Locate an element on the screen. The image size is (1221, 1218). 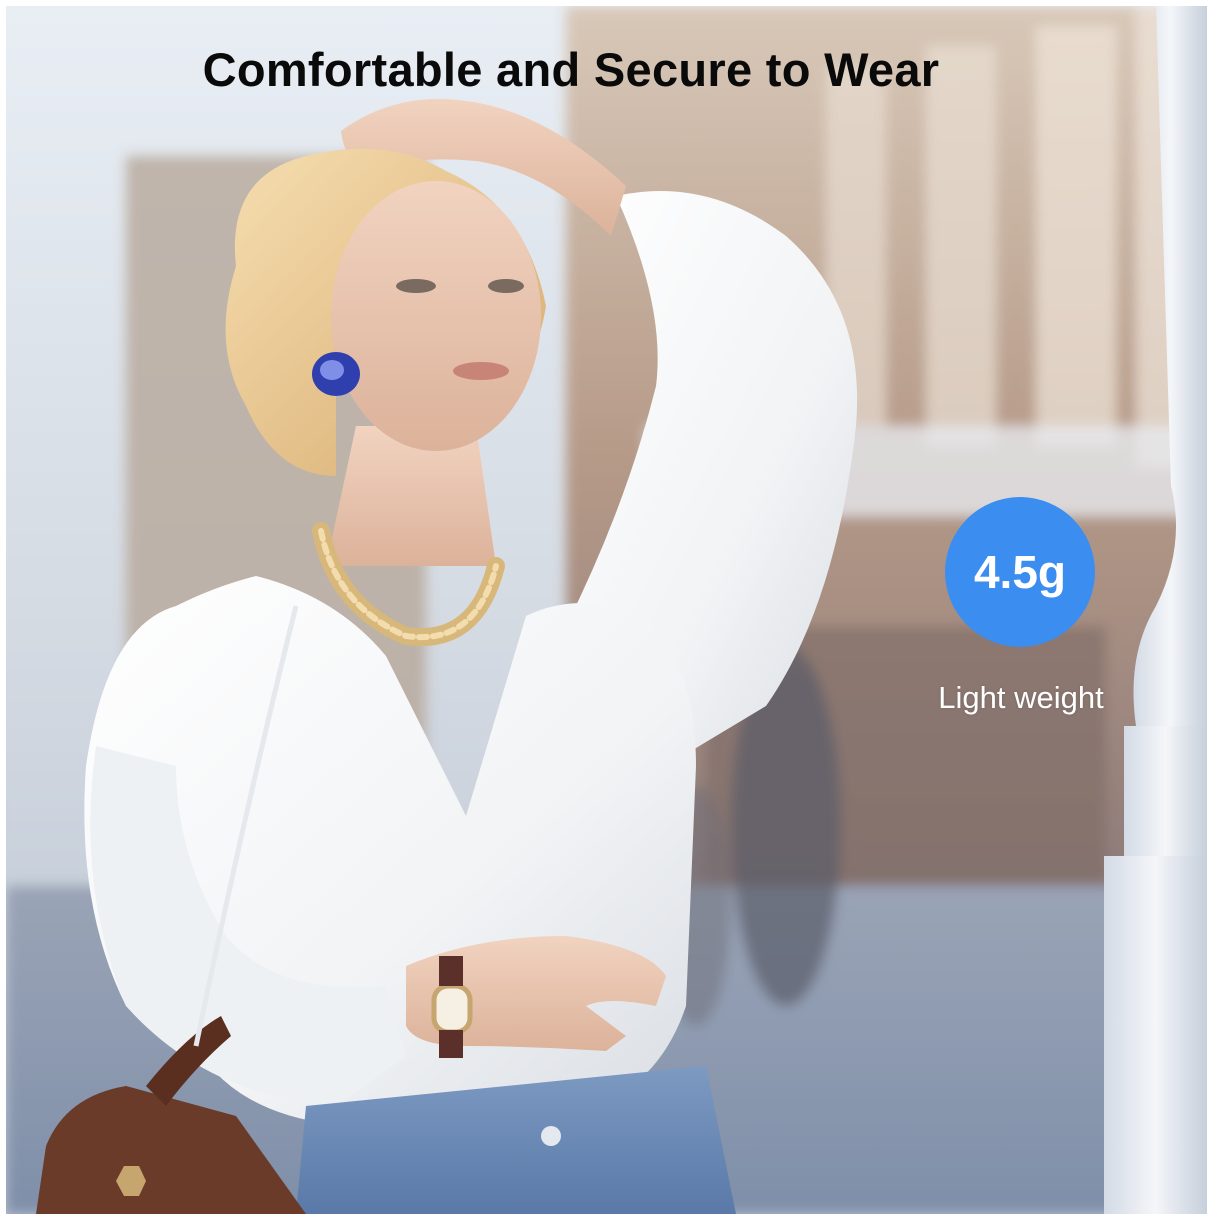
weight-caption: Light weight is located at coordinates (1021, 697).